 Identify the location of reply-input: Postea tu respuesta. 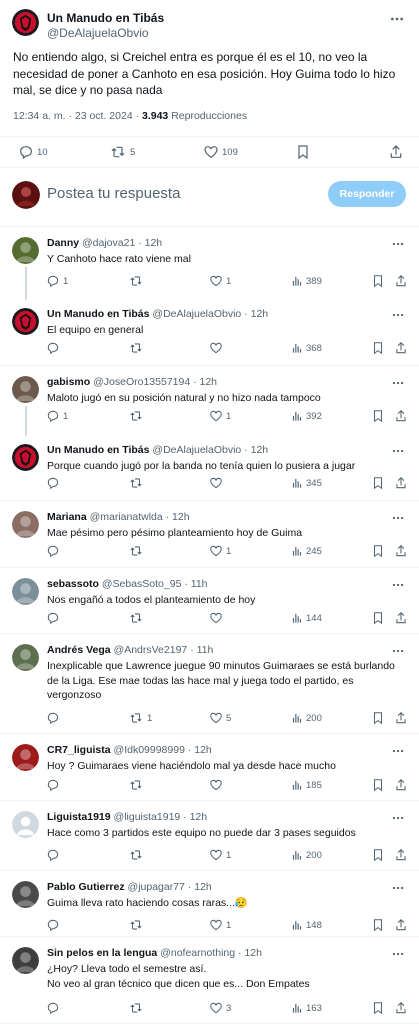
(113, 193).